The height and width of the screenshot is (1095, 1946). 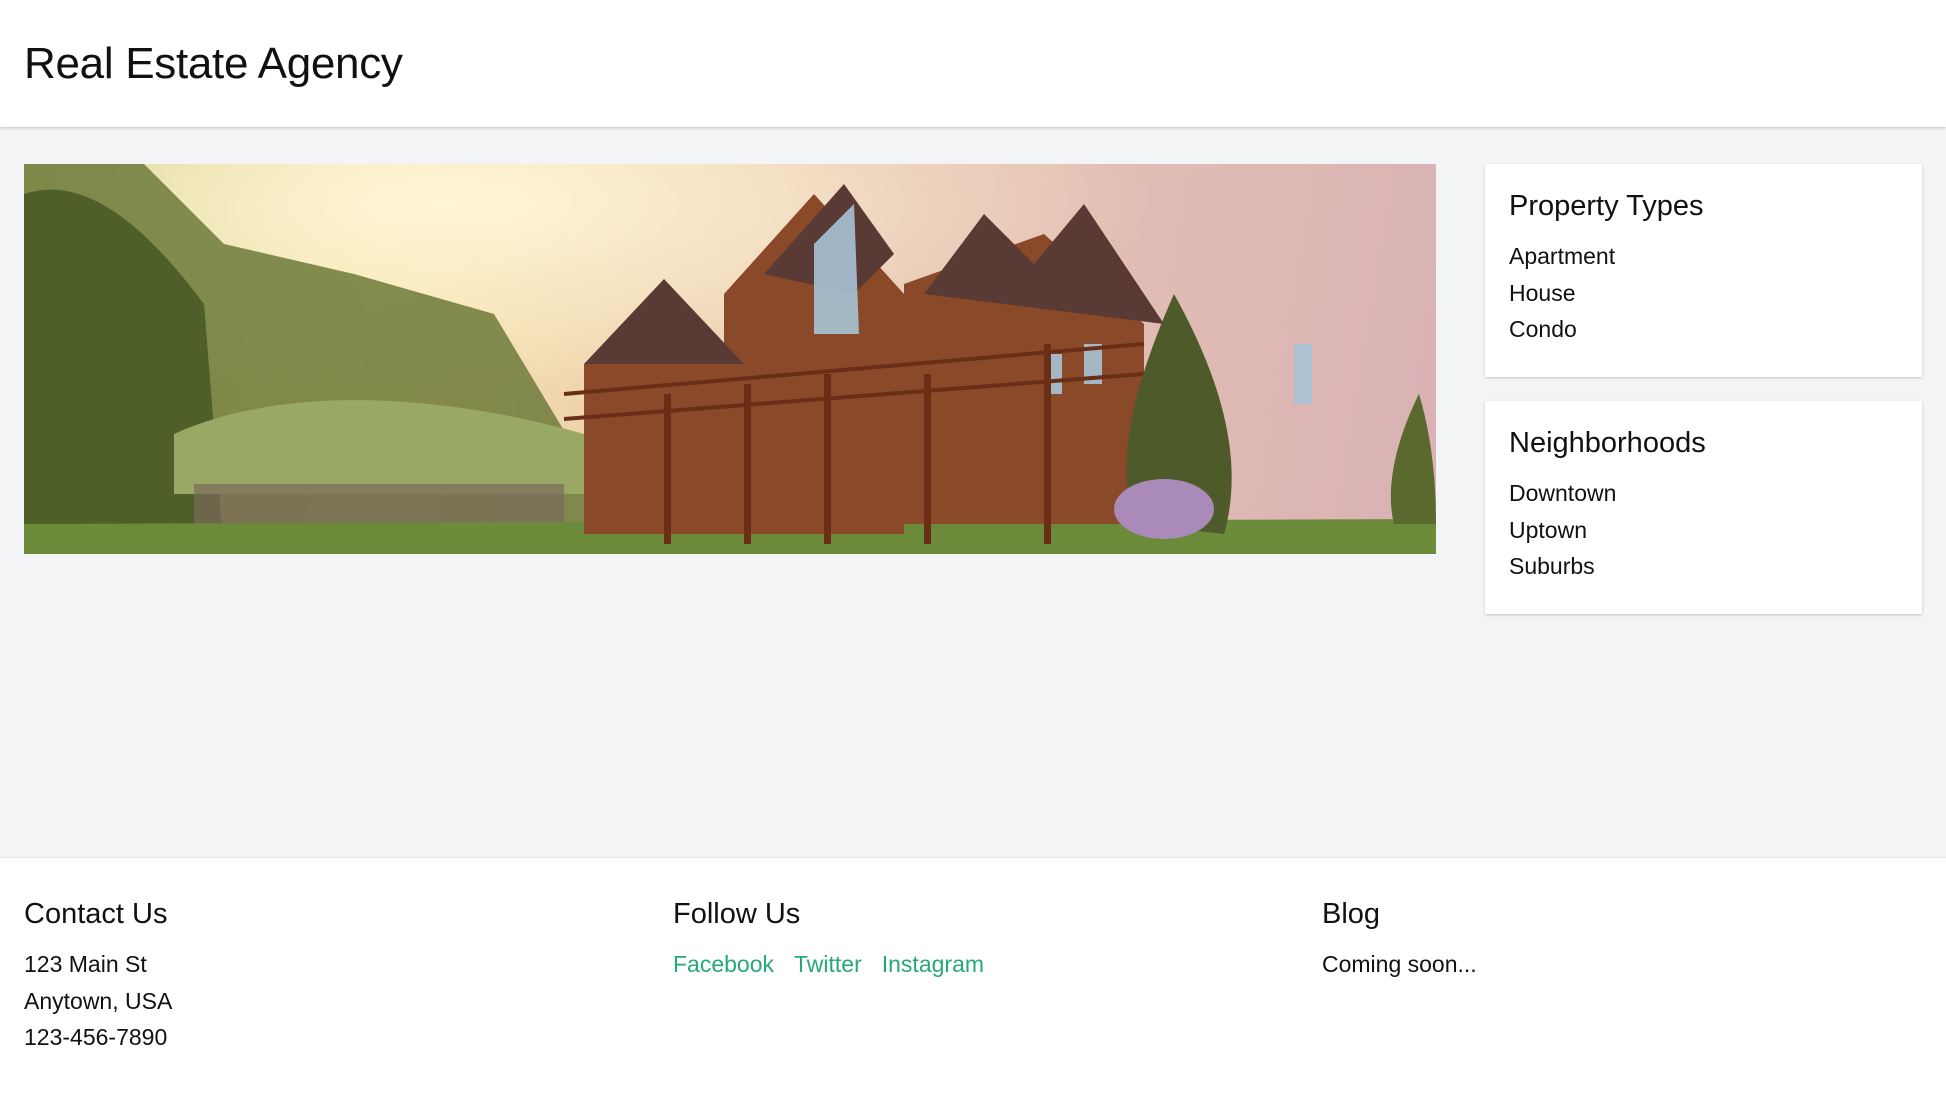 What do you see at coordinates (838, 939) in the screenshot?
I see `follow-section: Follow Us Facebook Twitter Instagram` at bounding box center [838, 939].